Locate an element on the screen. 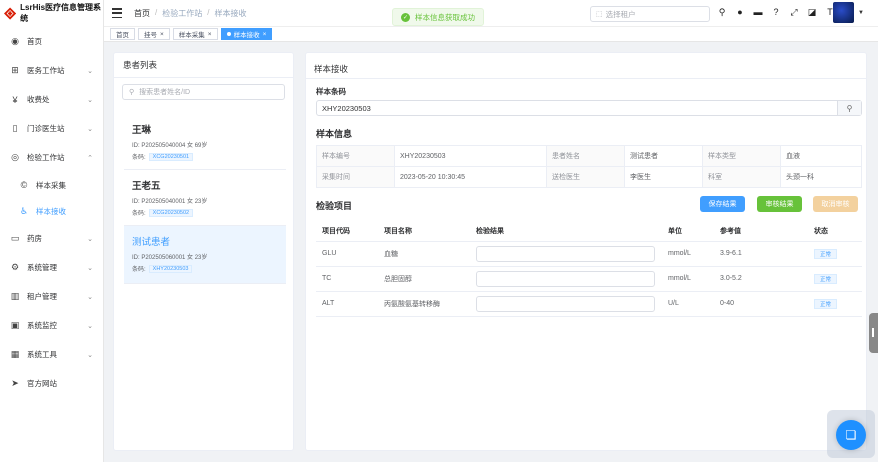  patient-name: 王琳 is located at coordinates (142, 130).